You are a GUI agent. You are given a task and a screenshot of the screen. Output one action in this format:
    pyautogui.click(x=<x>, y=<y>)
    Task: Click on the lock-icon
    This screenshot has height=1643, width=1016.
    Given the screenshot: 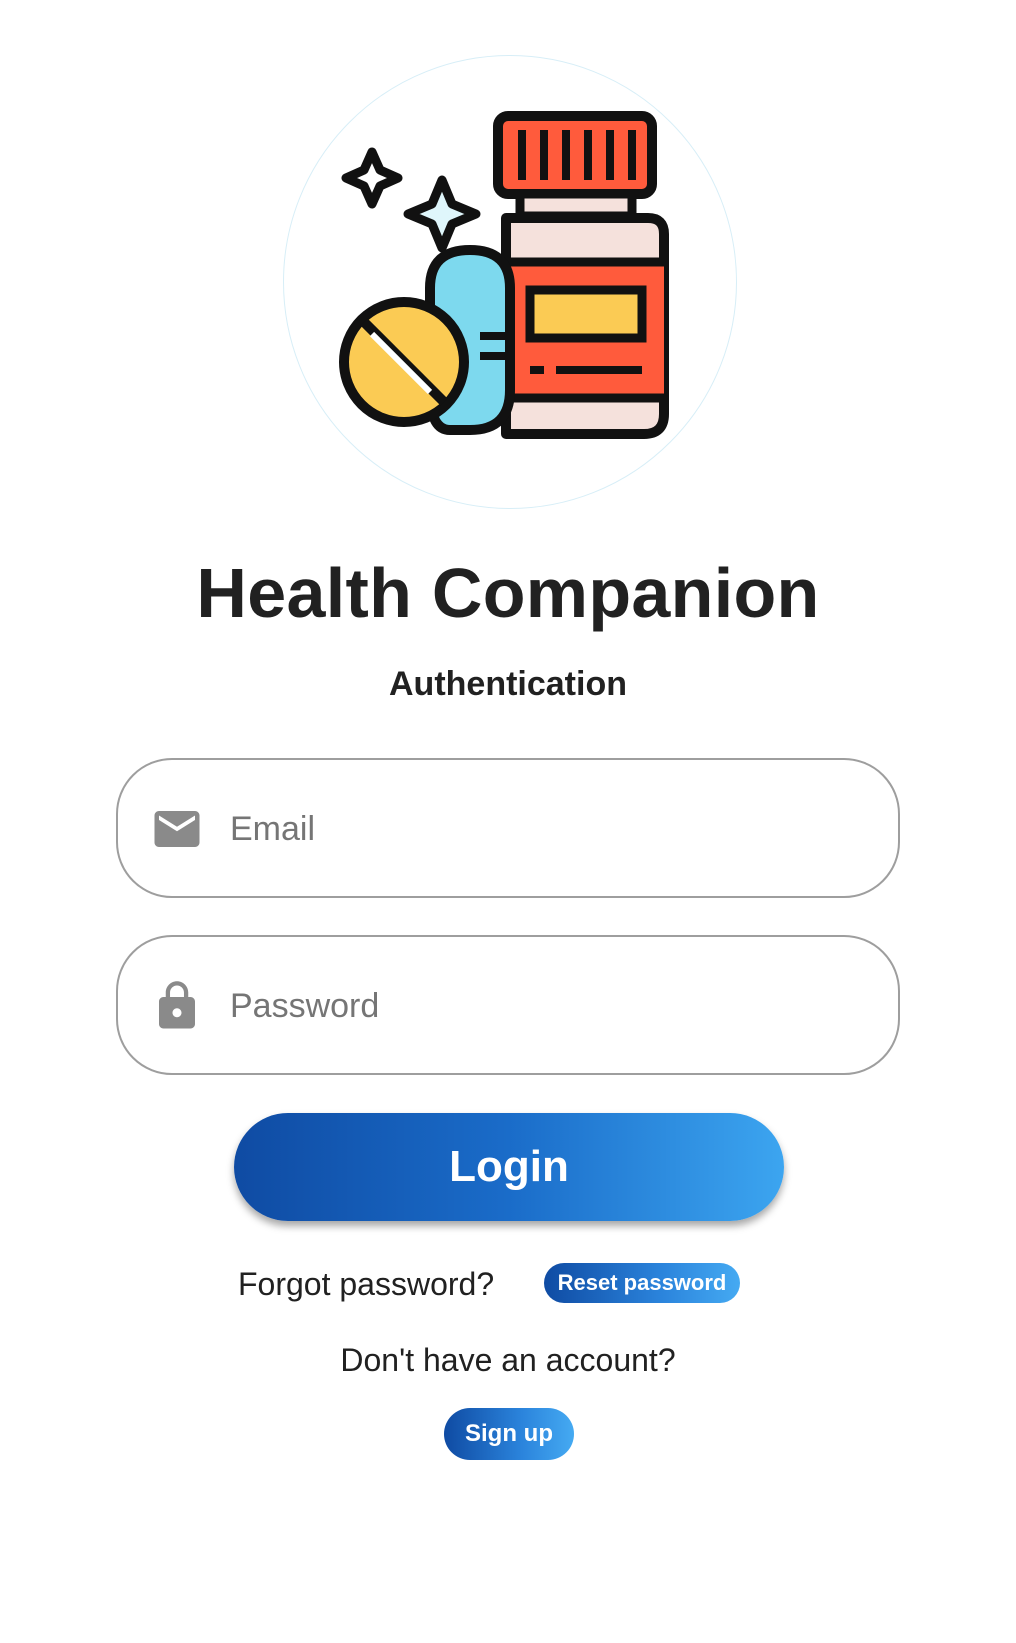 What is the action you would take?
    pyautogui.click(x=177, y=1005)
    